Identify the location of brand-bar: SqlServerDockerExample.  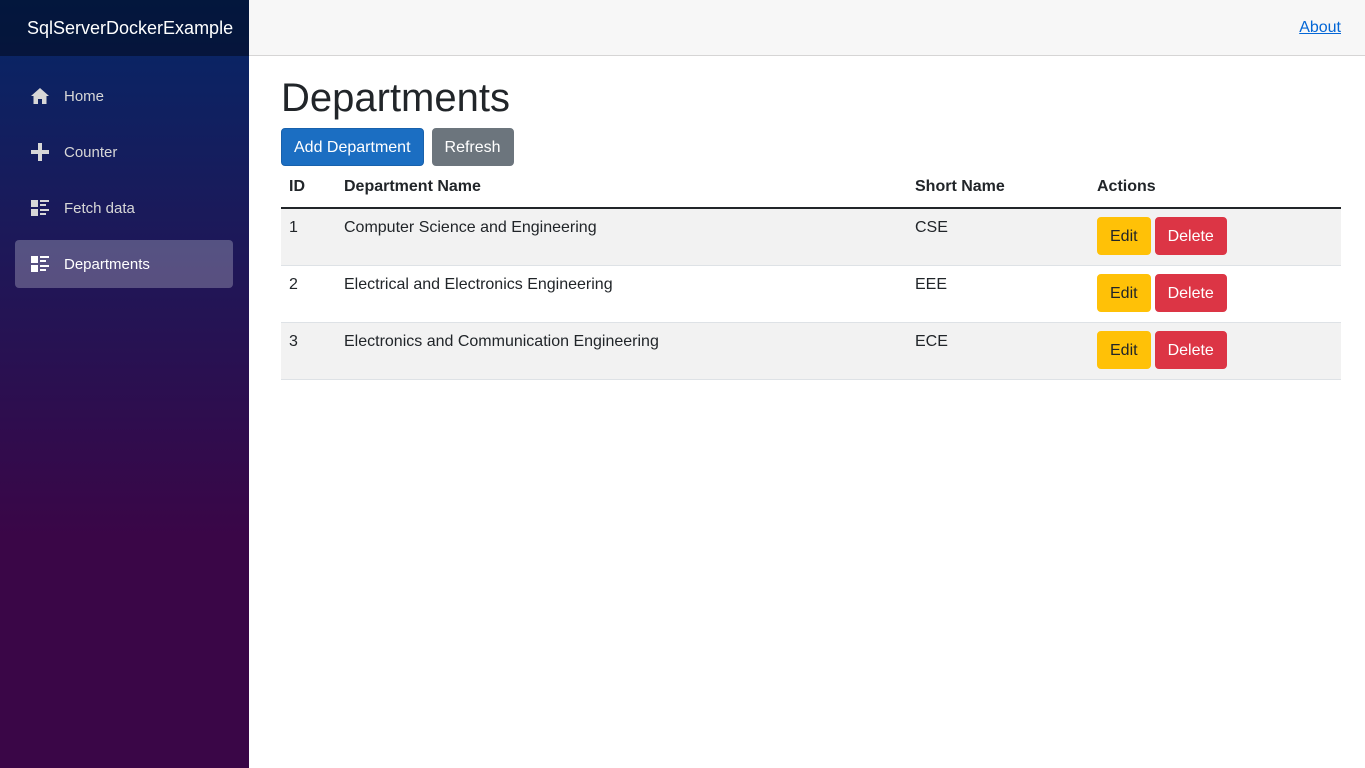
(124, 28).